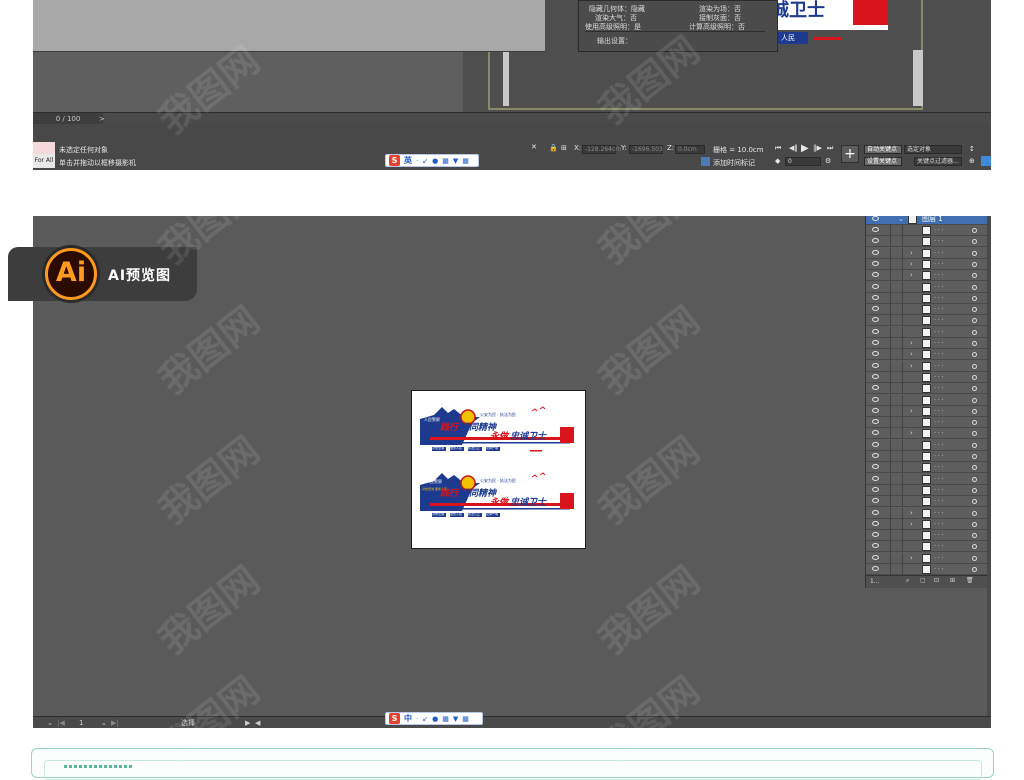 Image resolution: width=1024 pixels, height=780 pixels. Describe the element at coordinates (247, 722) in the screenshot. I see `status-menu-icon: ▶` at that location.